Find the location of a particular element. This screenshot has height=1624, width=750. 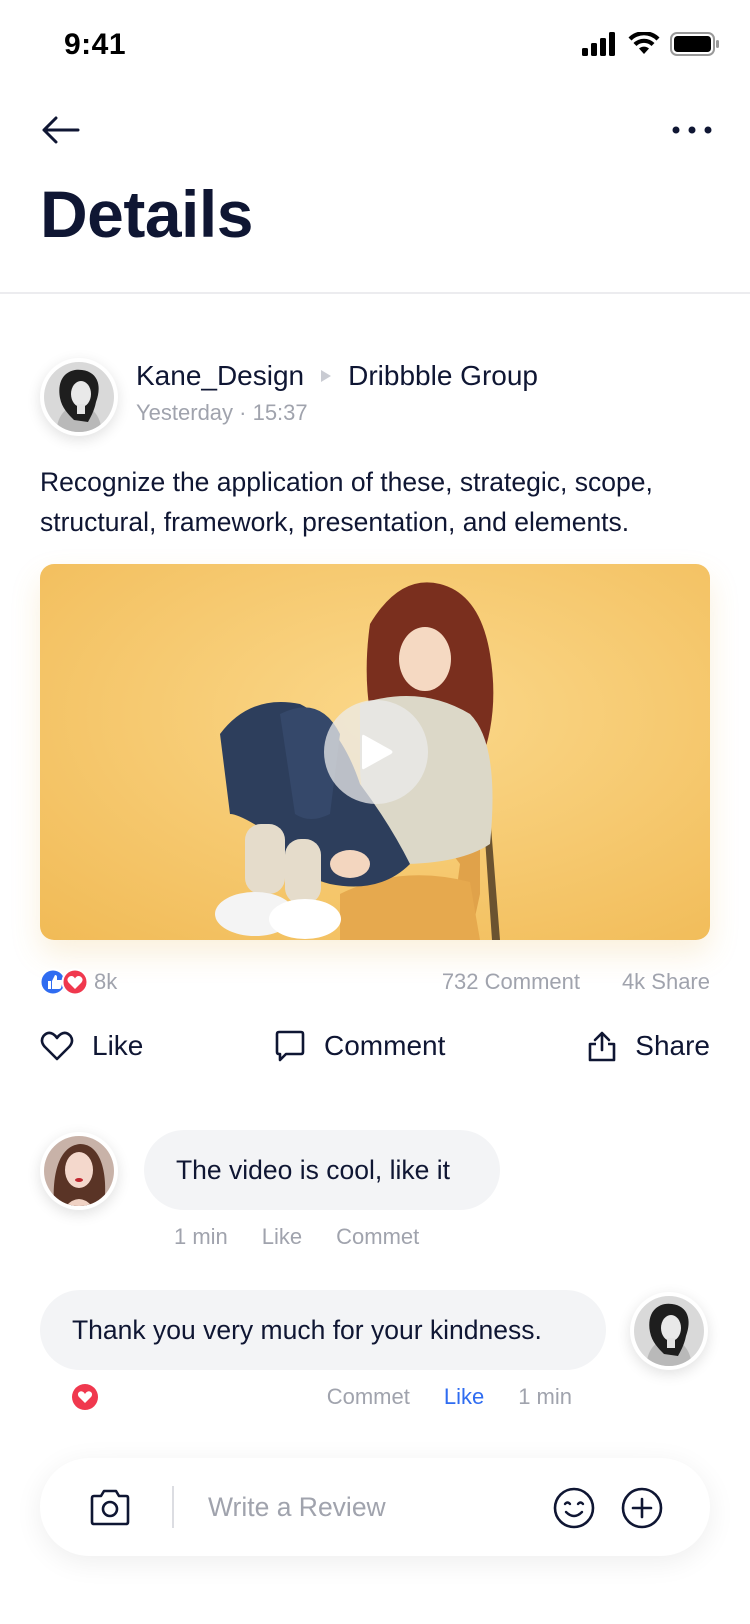

post-timestamp: Yesterday · 15:37 is located at coordinates (222, 412).